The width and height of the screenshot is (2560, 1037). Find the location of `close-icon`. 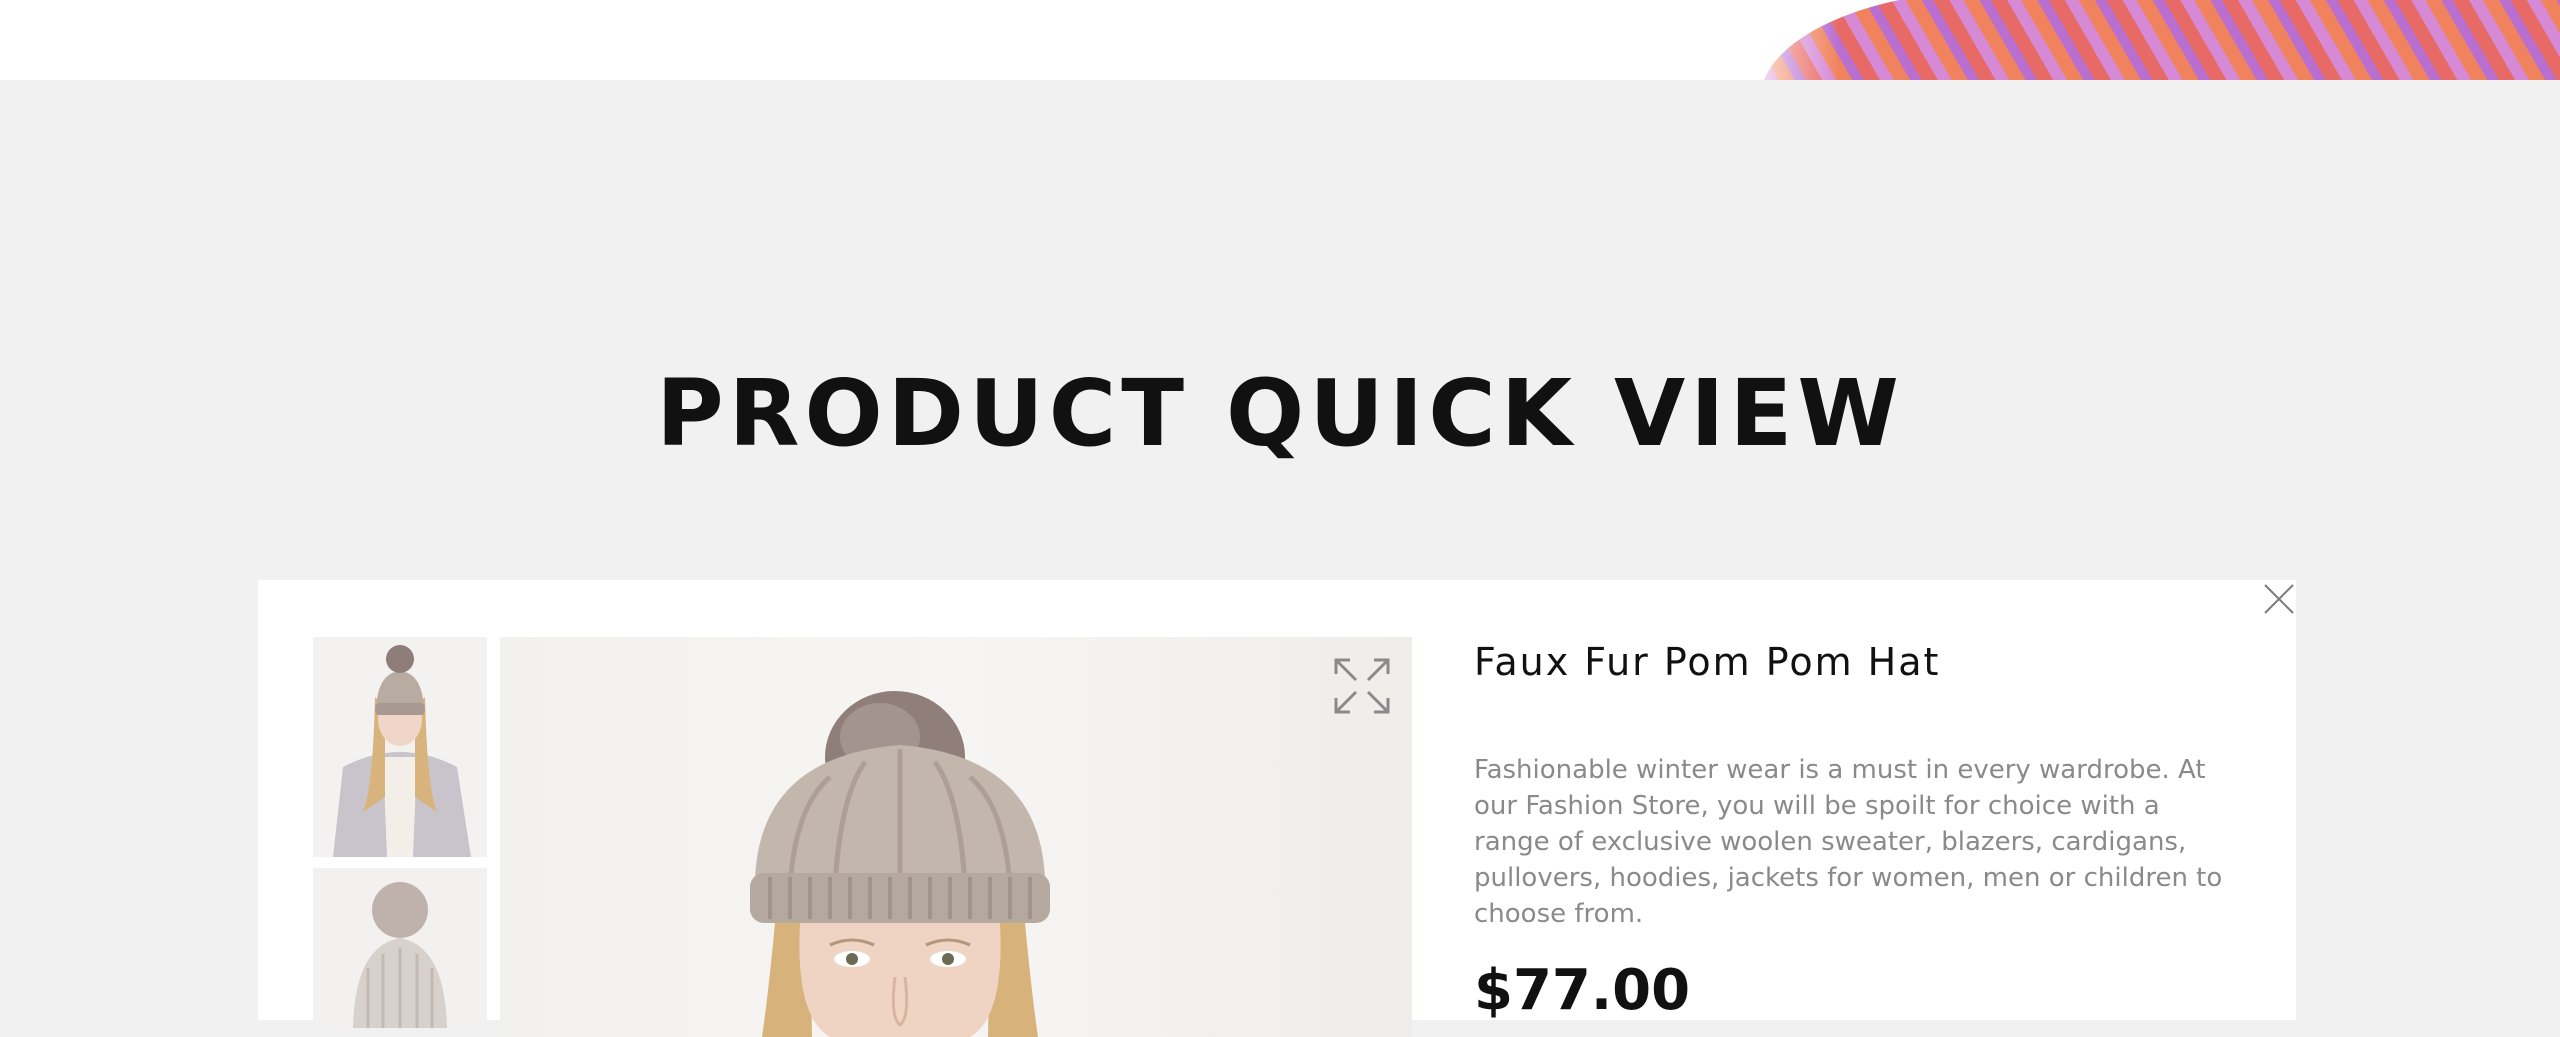

close-icon is located at coordinates (2279, 599).